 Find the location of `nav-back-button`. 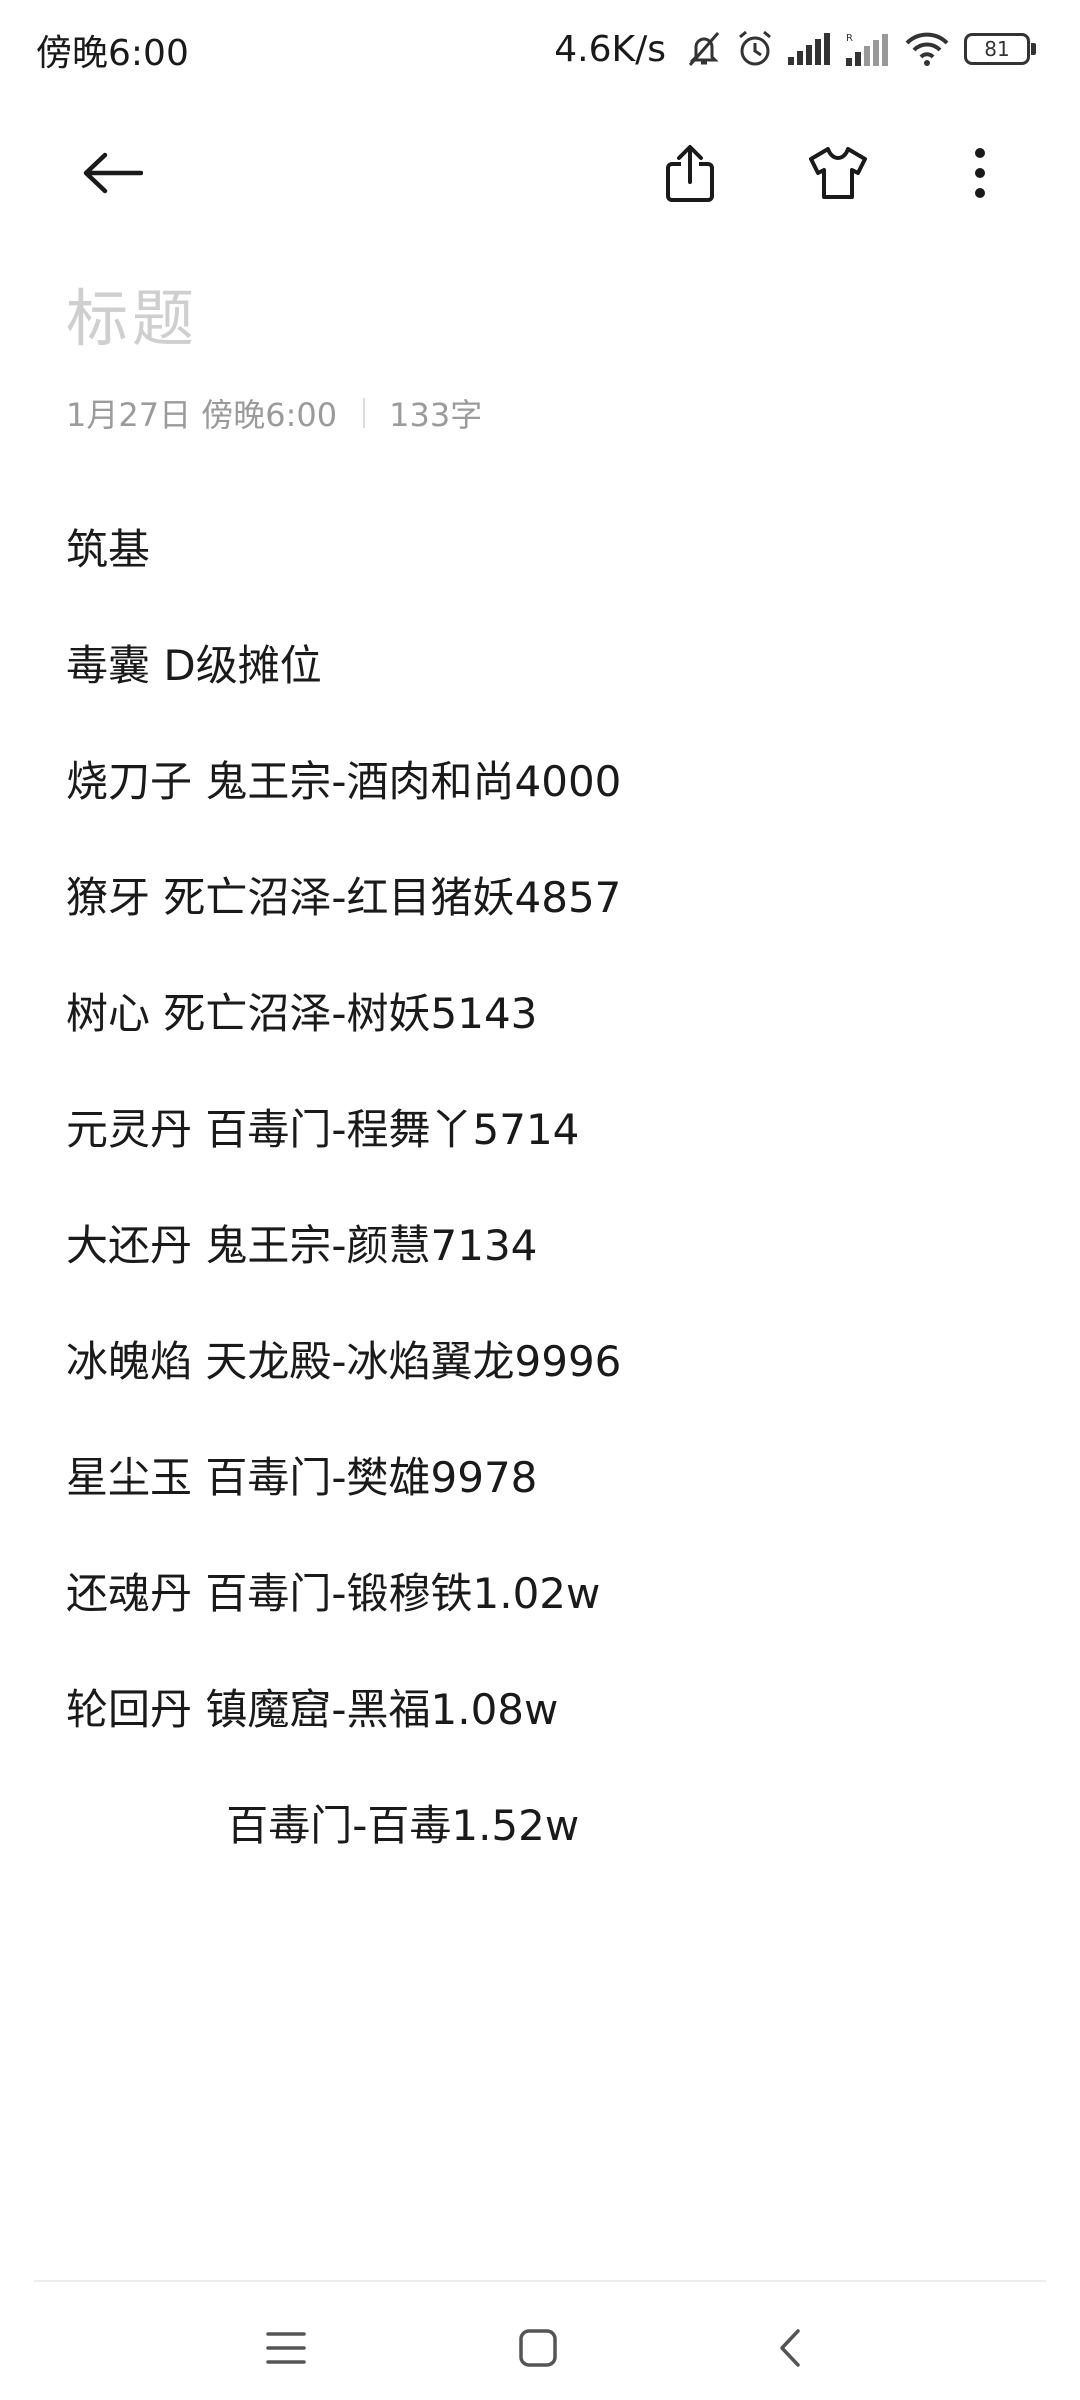

nav-back-button is located at coordinates (790, 2350).